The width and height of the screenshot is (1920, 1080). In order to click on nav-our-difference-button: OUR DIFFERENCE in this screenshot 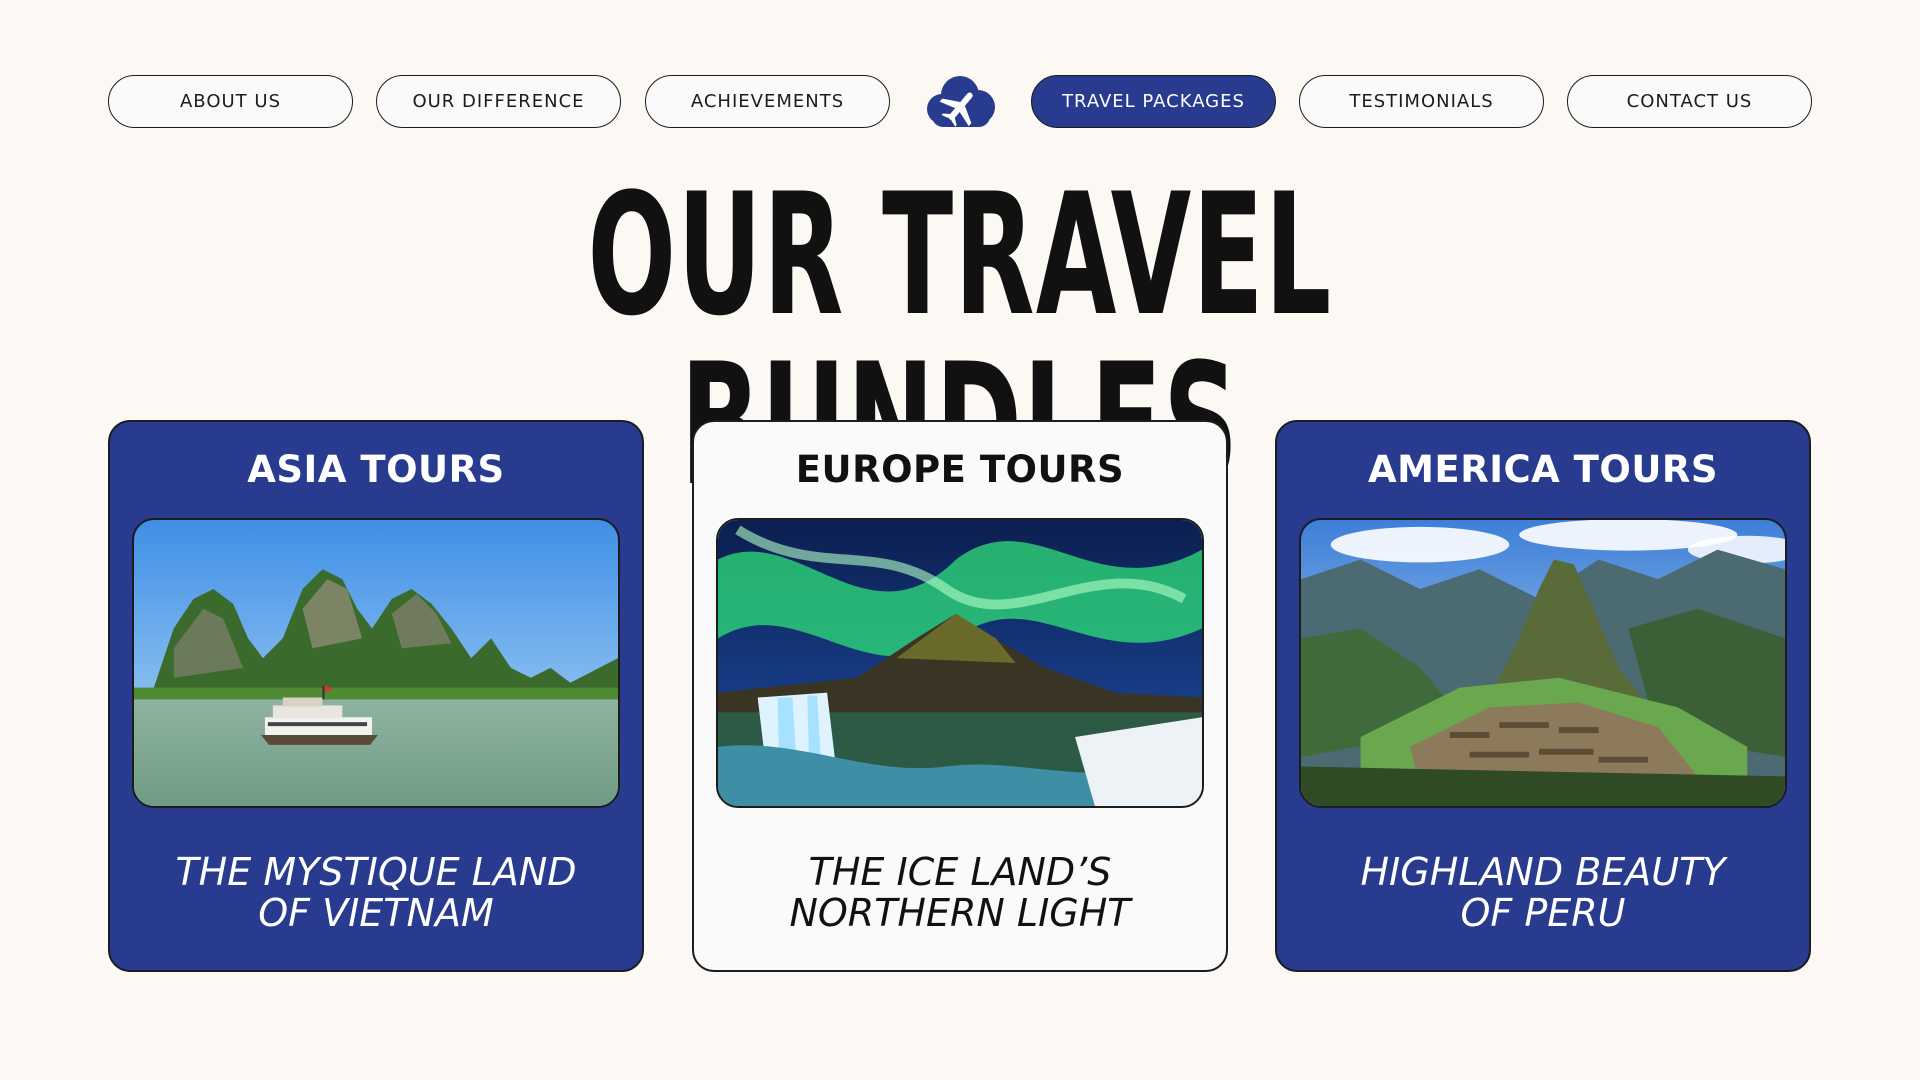, I will do `click(498, 101)`.